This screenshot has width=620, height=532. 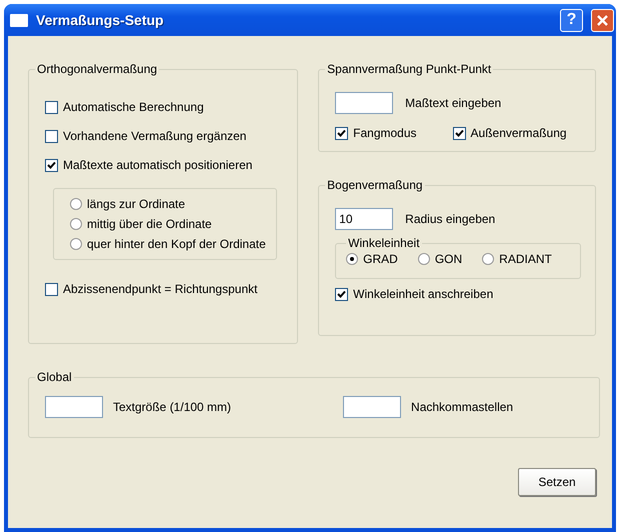 I want to click on field-label: Maßtext eingeben, so click(x=453, y=103).